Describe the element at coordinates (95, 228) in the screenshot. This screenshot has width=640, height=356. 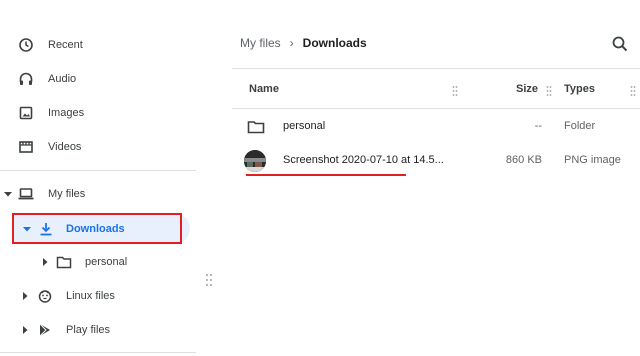
I see `sidebar-item-label: Downloads` at that location.